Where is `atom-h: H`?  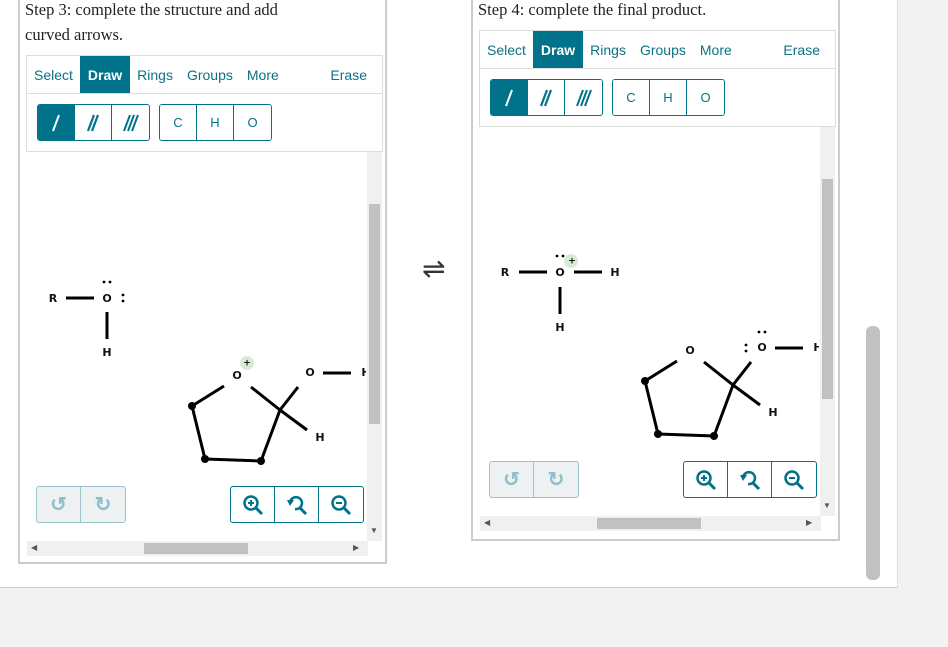 atom-h: H is located at coordinates (106, 352).